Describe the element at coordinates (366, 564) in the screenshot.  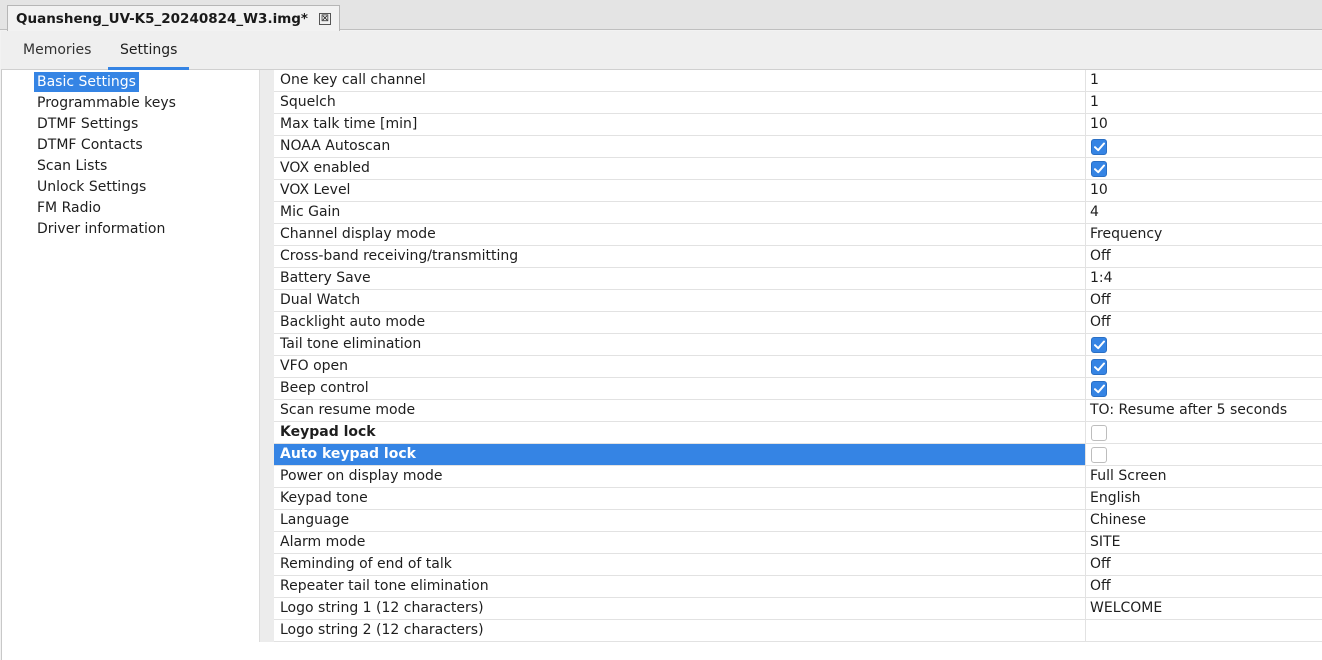
I see `setting-label: Reminding of end of talk` at that location.